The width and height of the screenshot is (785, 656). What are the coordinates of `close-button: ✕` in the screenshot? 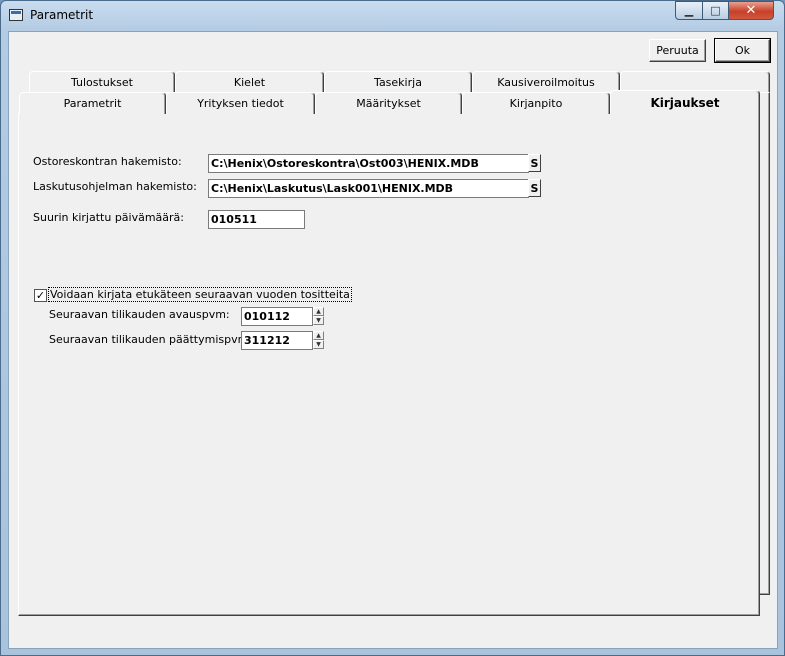 It's located at (751, 10).